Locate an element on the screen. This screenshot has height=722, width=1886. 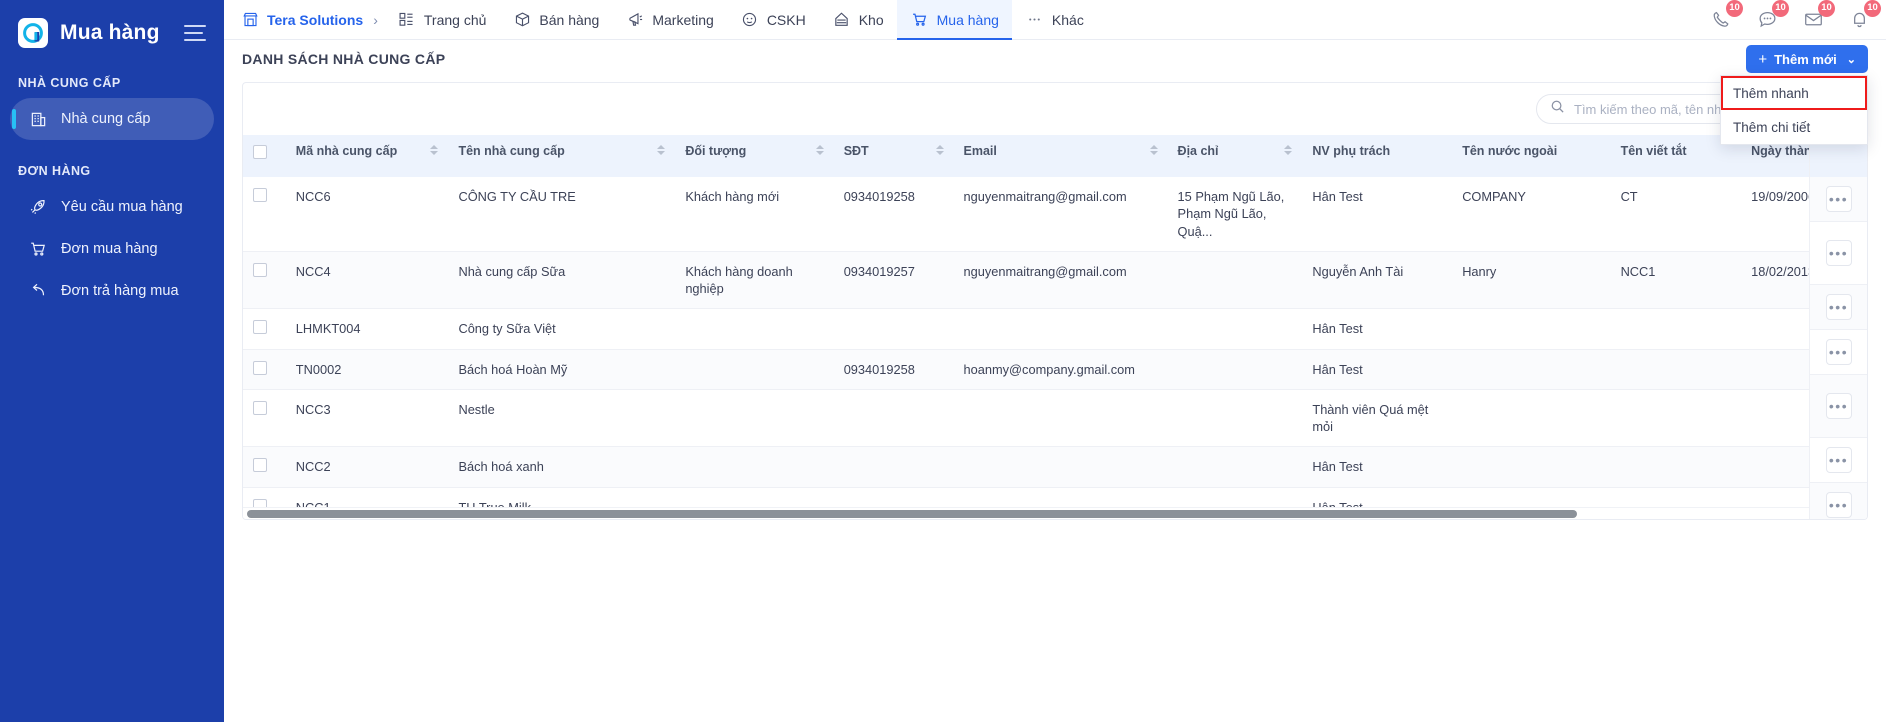
col-ten-nha-cung-cap: Tên nhà cung cấp is located at coordinates (562, 156).